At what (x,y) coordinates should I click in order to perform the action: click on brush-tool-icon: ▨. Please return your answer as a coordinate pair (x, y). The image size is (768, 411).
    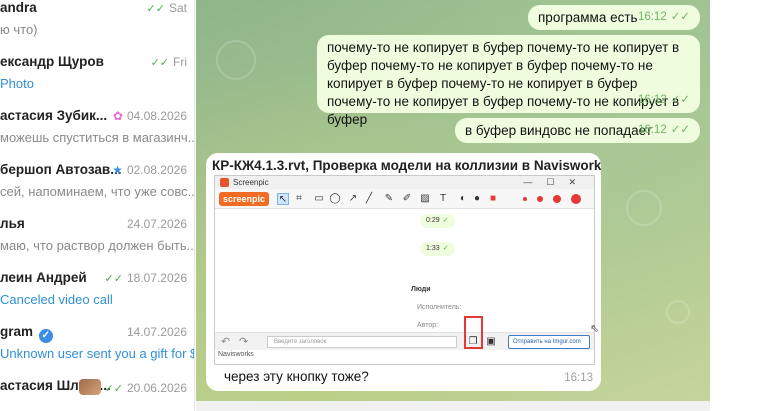
    Looking at the image, I should click on (425, 198).